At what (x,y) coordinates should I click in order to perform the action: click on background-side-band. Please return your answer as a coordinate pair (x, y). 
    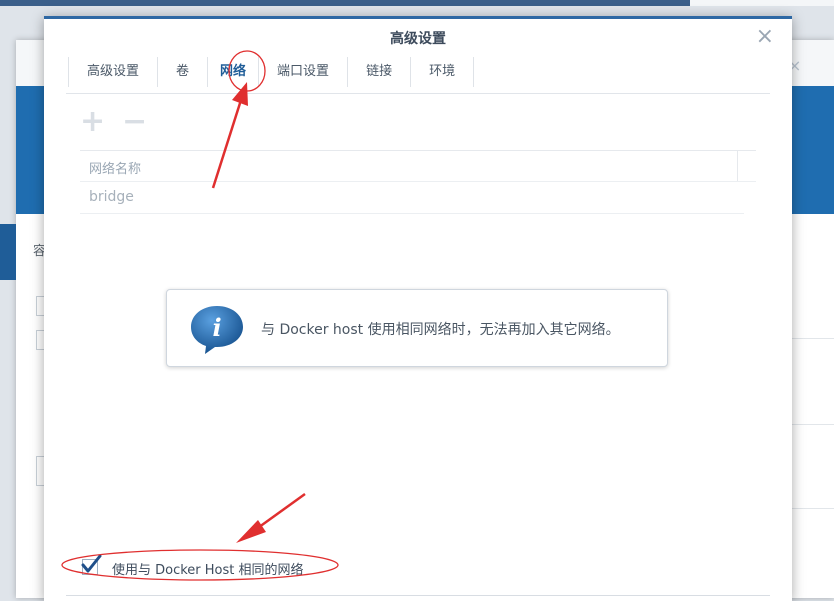
    Looking at the image, I should click on (8, 252).